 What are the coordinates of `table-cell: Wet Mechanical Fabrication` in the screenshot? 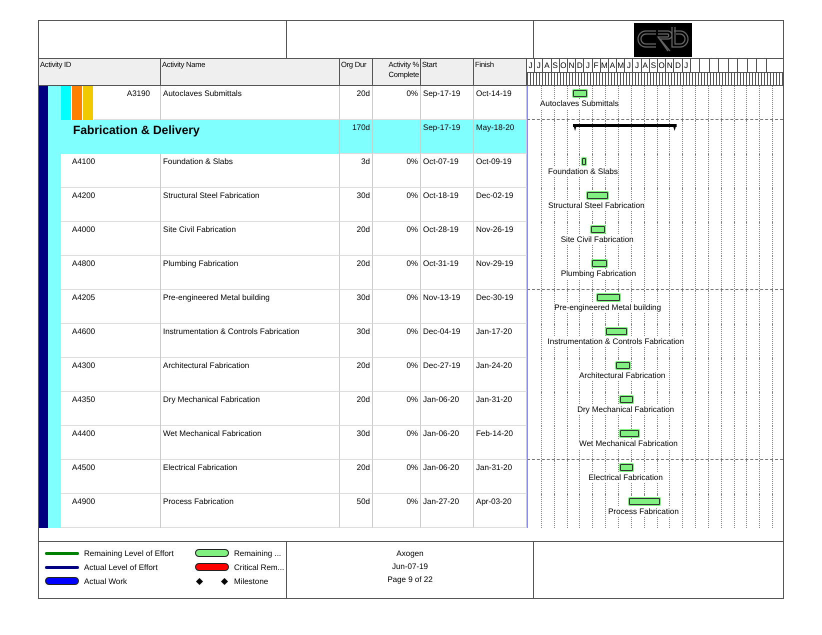 It's located at (250, 443).